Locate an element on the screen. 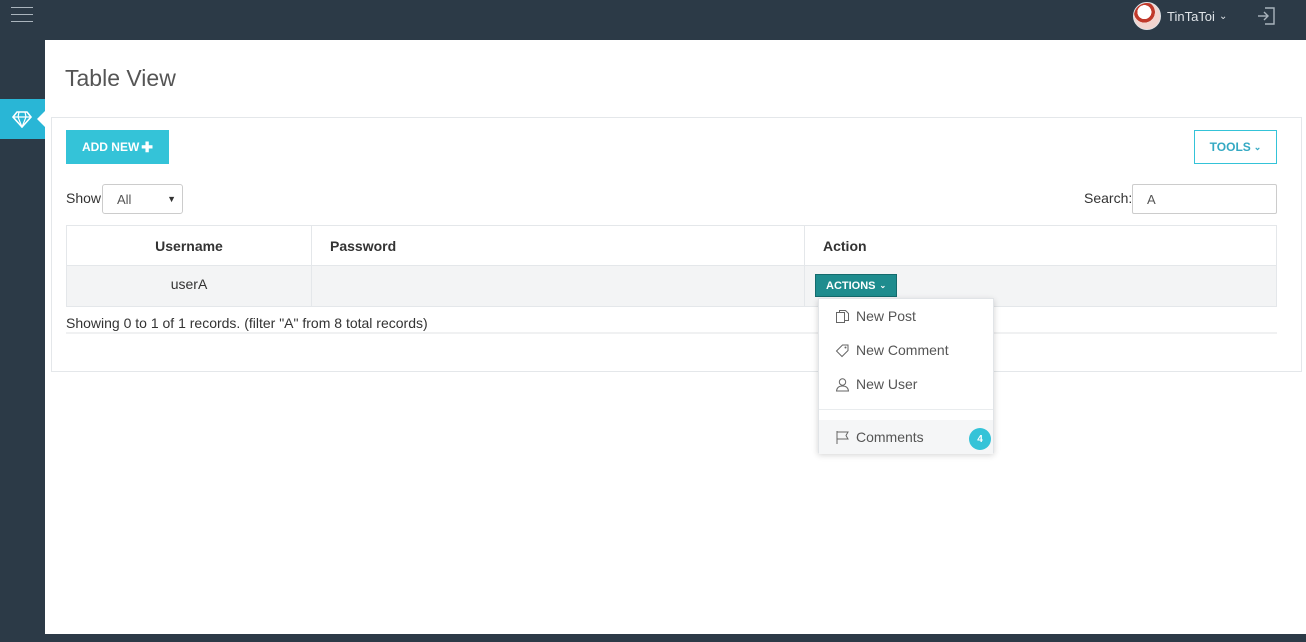 The image size is (1306, 642). data-table-wrapper: Username Password Action userA ACTIONS ⌄ is located at coordinates (671, 266).